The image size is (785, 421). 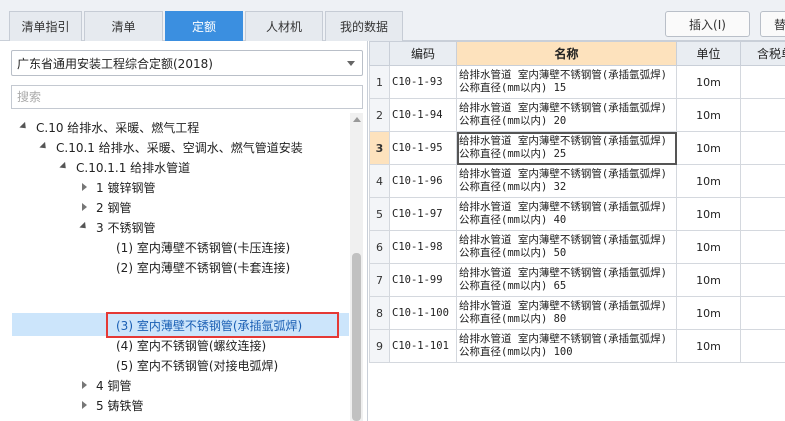 I want to click on cell-code: C10-1-95, so click(x=423, y=148).